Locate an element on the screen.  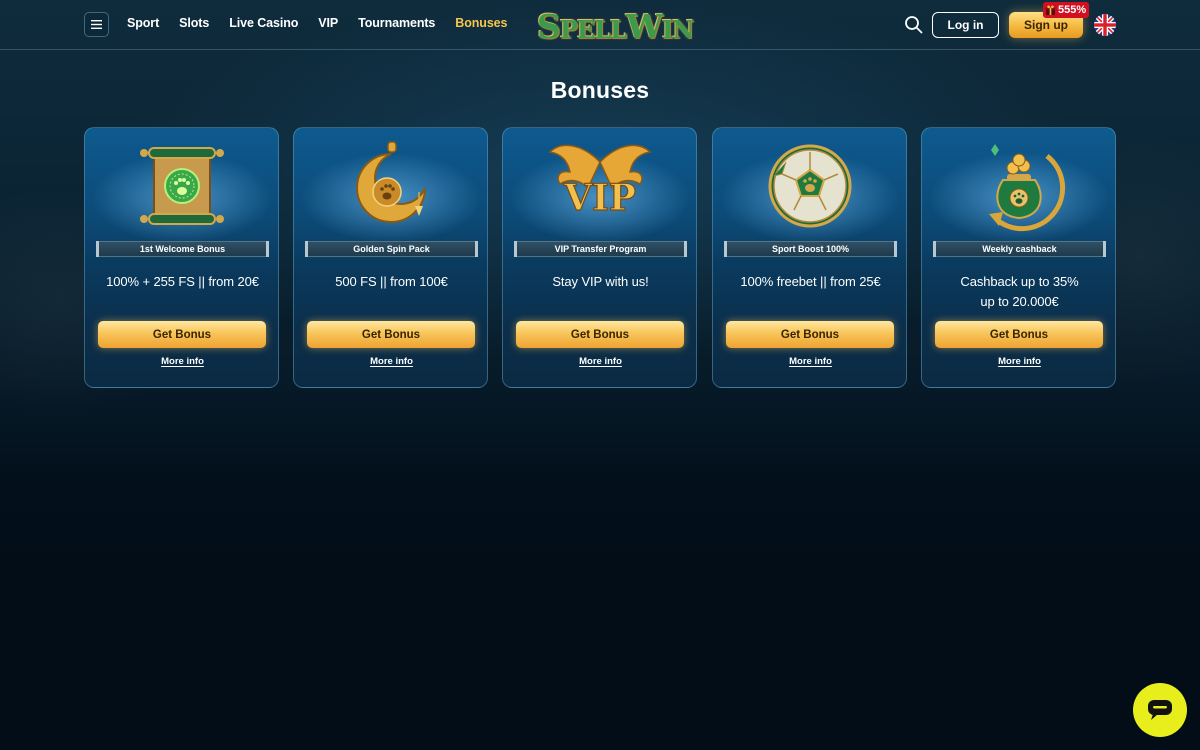
nav-tournaments: Tournaments is located at coordinates (396, 23).